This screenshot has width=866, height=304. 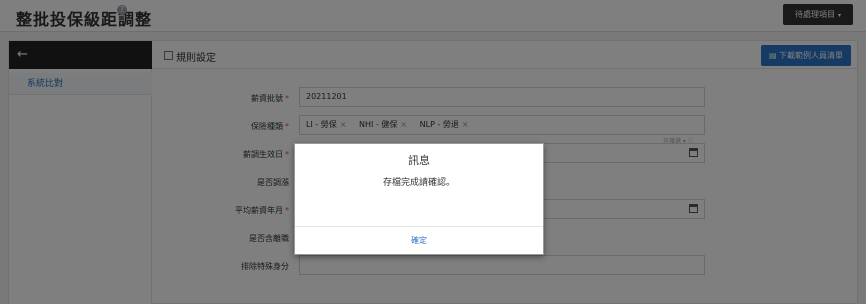 I want to click on message-dialog: 訊息 存檔完成請確認。 確定, so click(x=419, y=199).